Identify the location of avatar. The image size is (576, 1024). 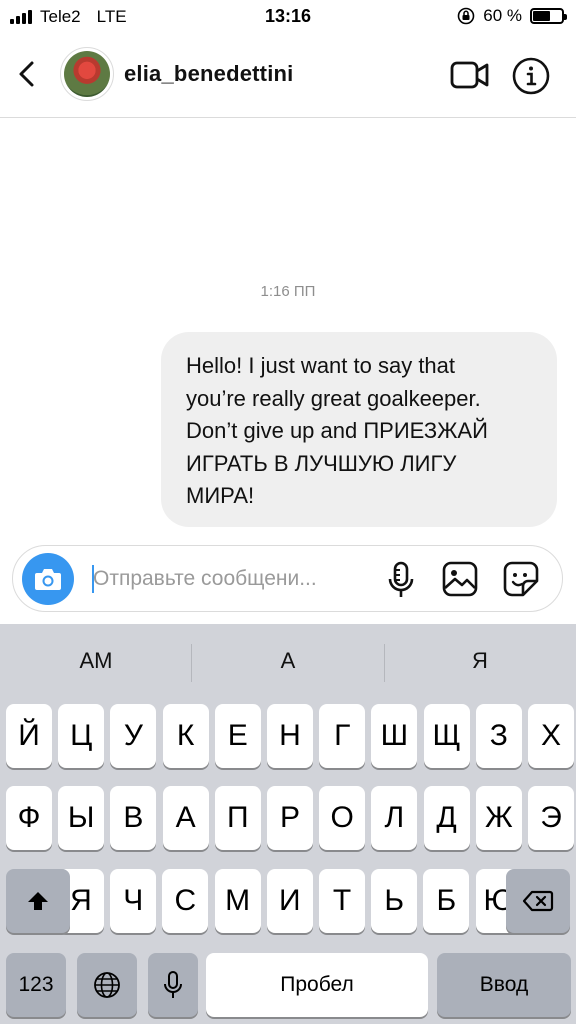
(87, 74).